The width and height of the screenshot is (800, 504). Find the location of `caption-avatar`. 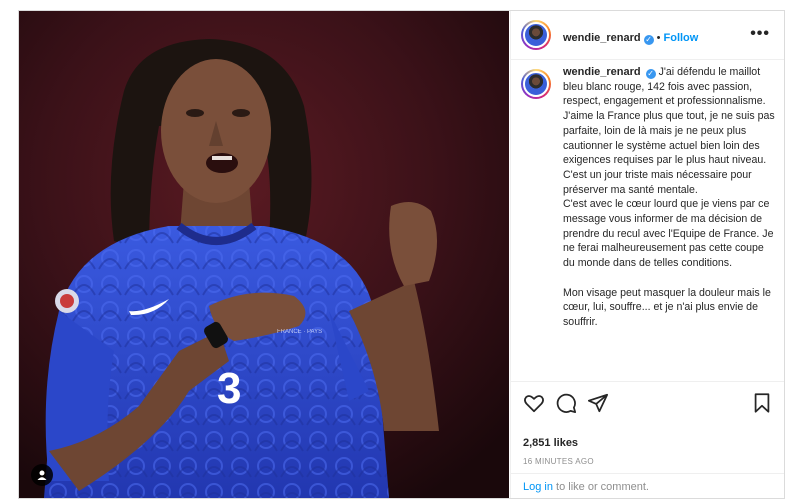

caption-avatar is located at coordinates (536, 84).